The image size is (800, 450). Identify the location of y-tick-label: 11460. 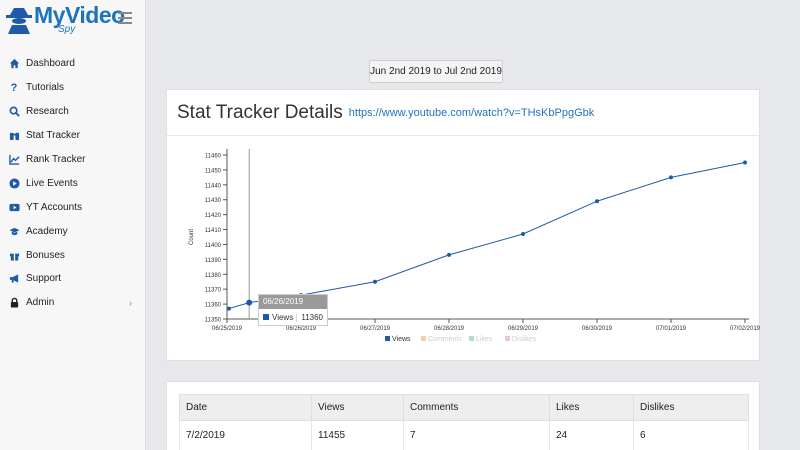
(213, 157).